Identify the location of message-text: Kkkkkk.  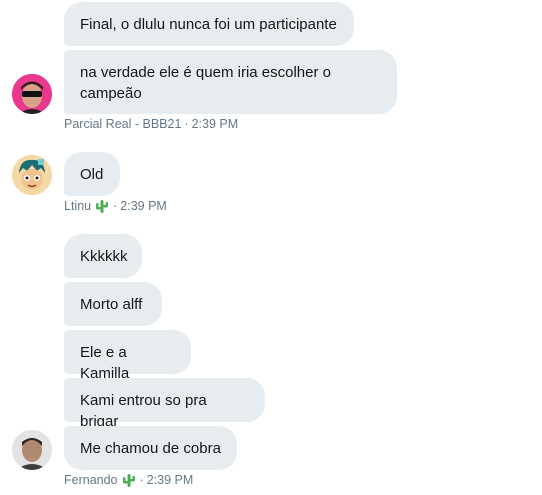
(104, 256).